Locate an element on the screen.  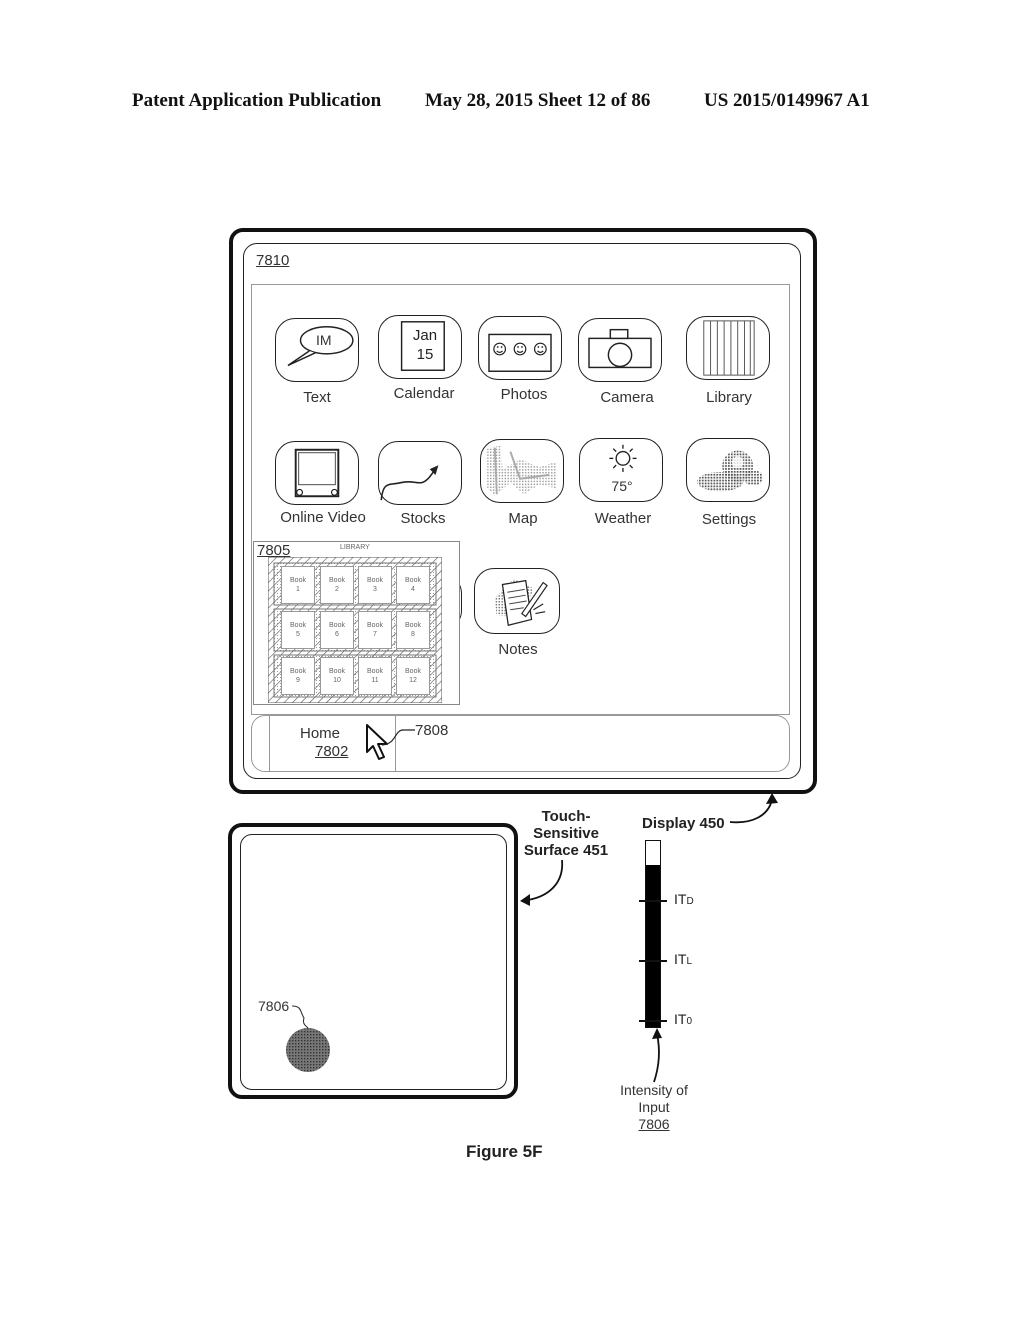
calendar-month: Jan is located at coordinates (425, 335).